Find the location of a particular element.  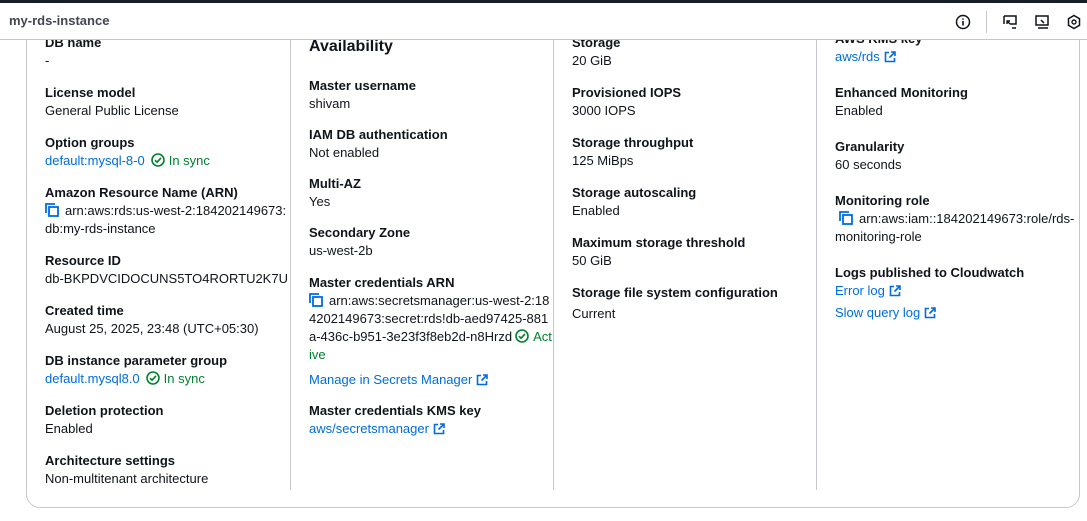

field-value: August 25, 2025, 23:48 (UTC+05:30) is located at coordinates (152, 328).